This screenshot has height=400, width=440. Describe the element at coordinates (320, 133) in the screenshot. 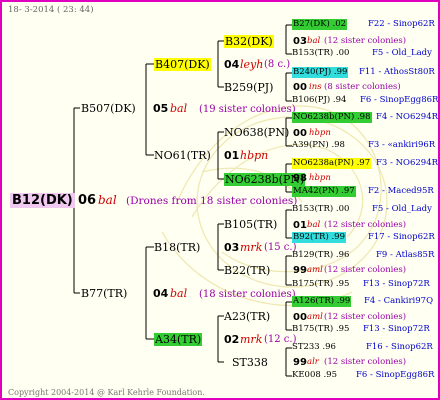

I see `mark-l3-2: hbpn` at that location.